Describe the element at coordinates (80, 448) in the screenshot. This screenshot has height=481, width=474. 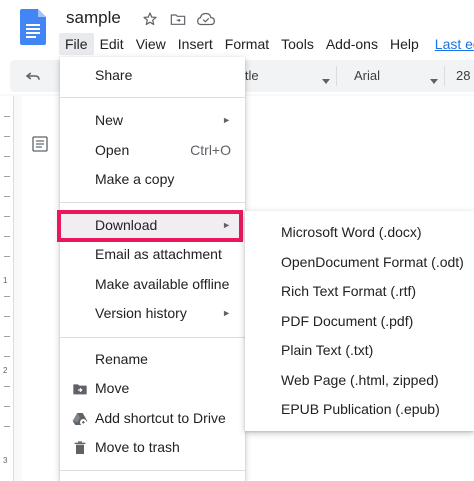
I see `trash-icon` at that location.